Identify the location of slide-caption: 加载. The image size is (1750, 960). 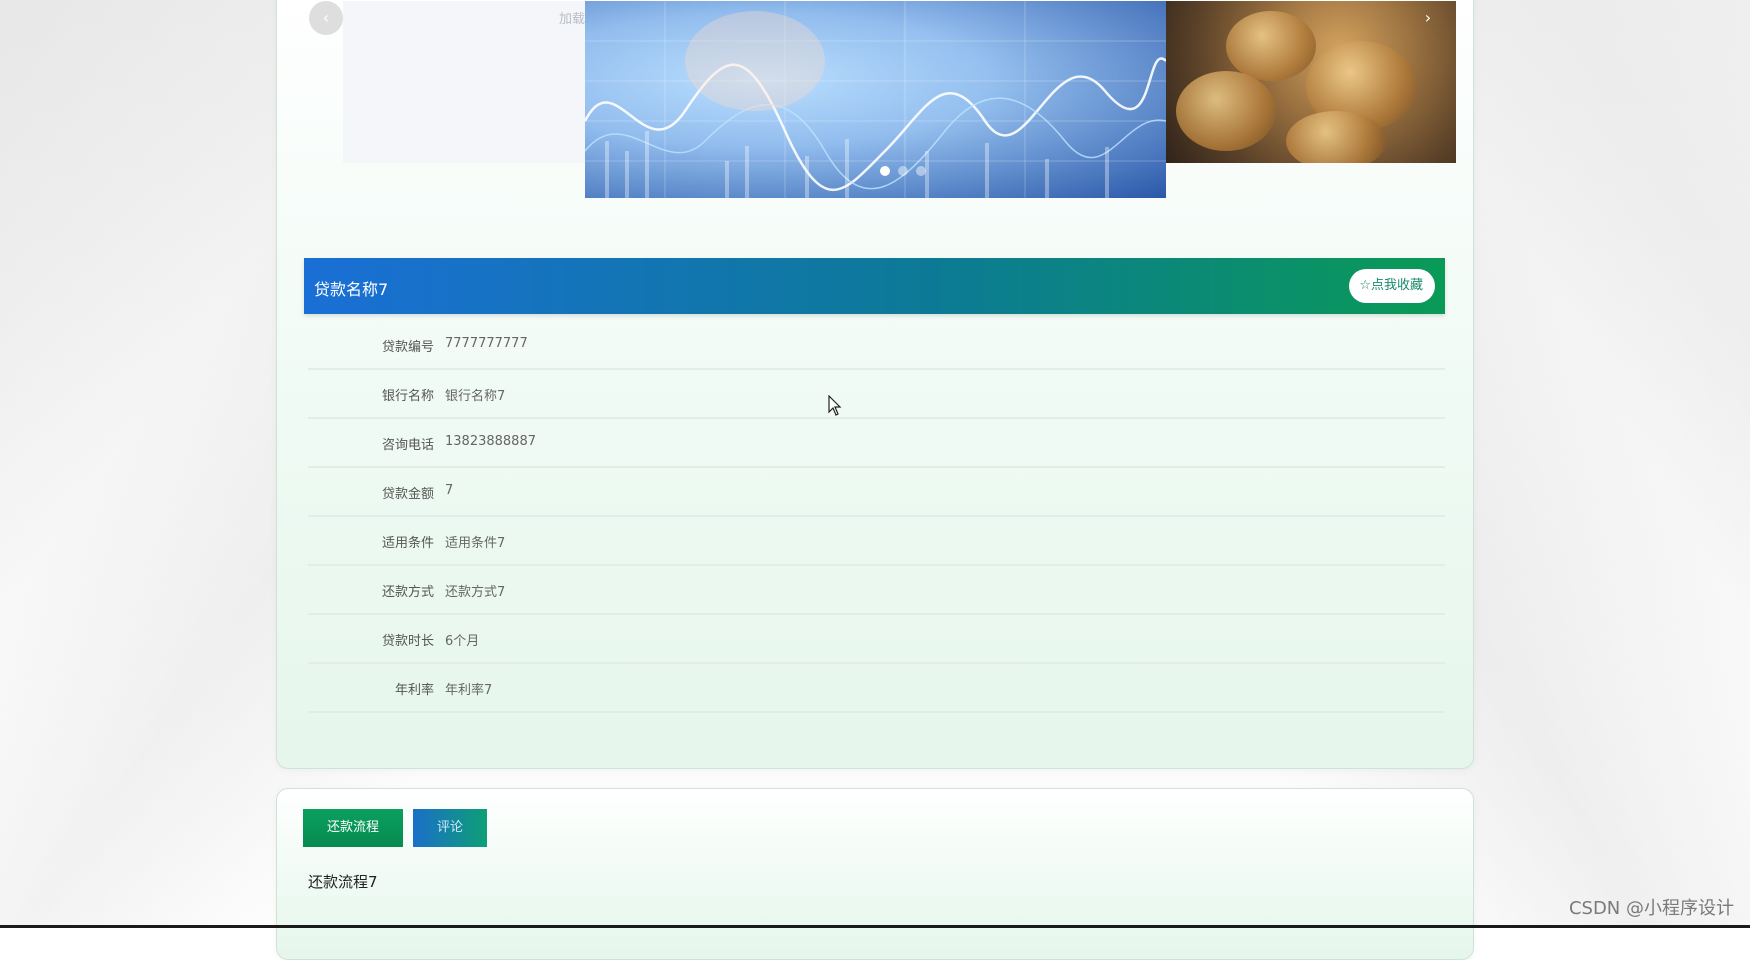
(572, 19).